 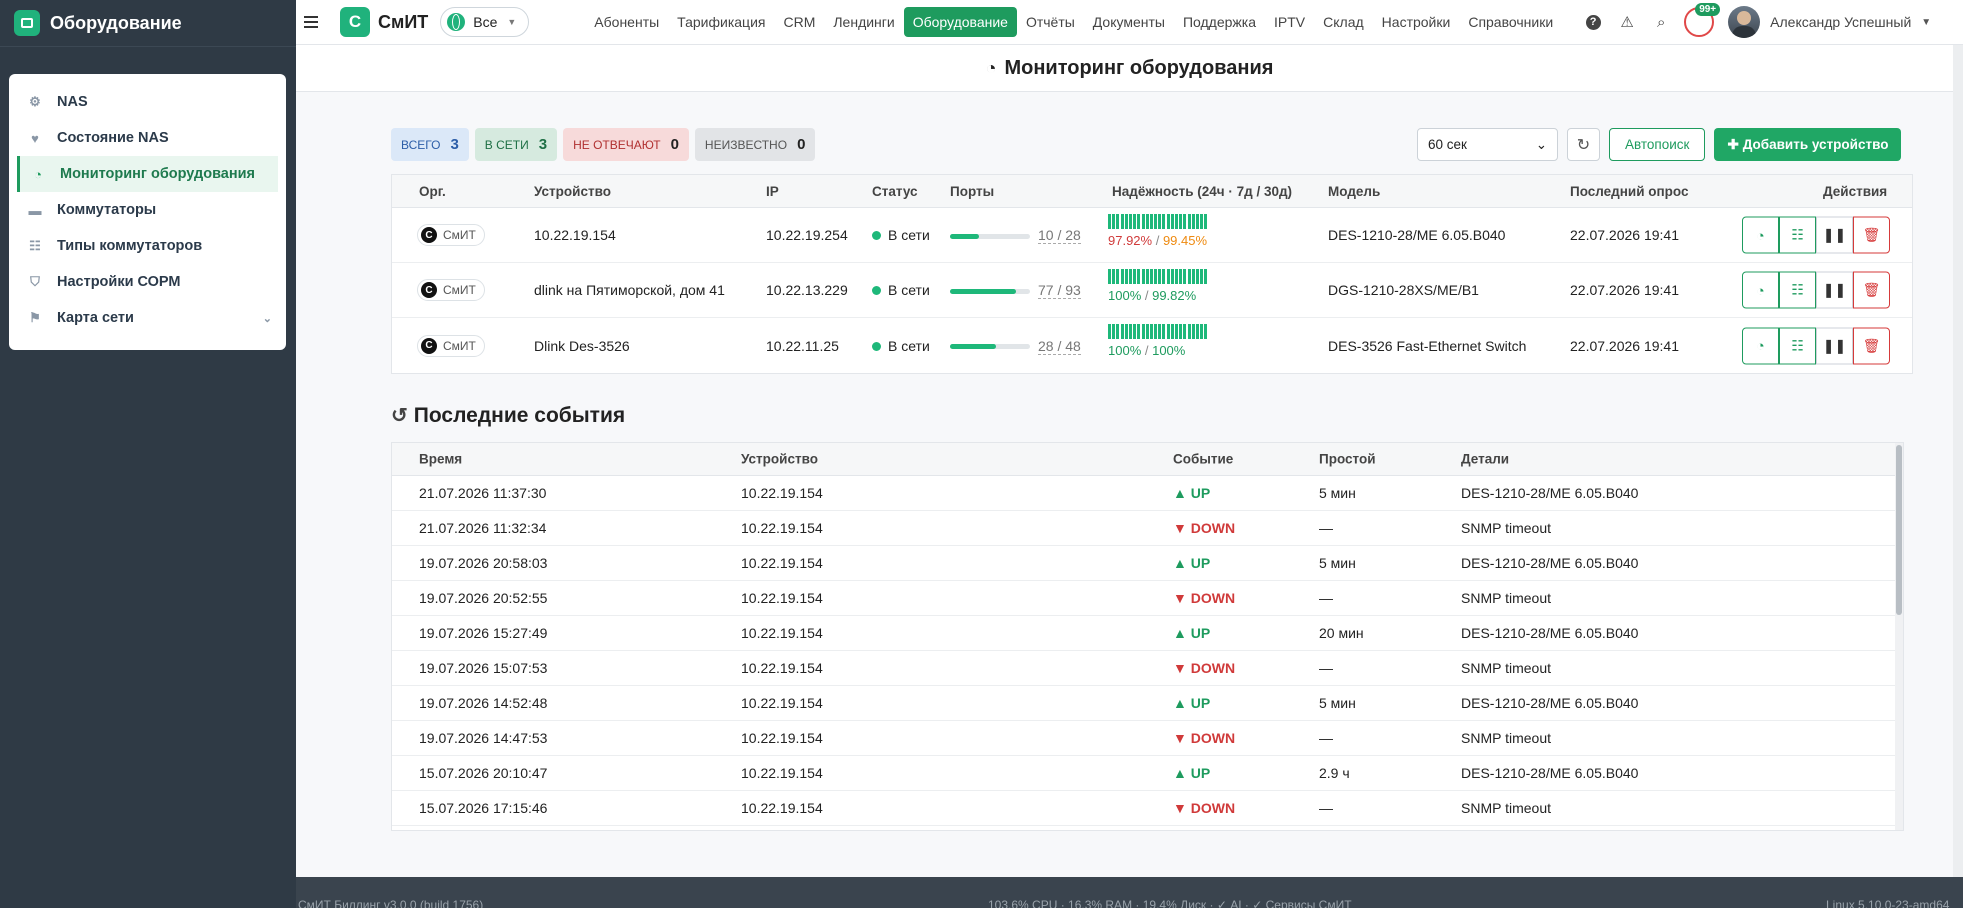 I want to click on device-name: 10.22.19.154, so click(x=575, y=235).